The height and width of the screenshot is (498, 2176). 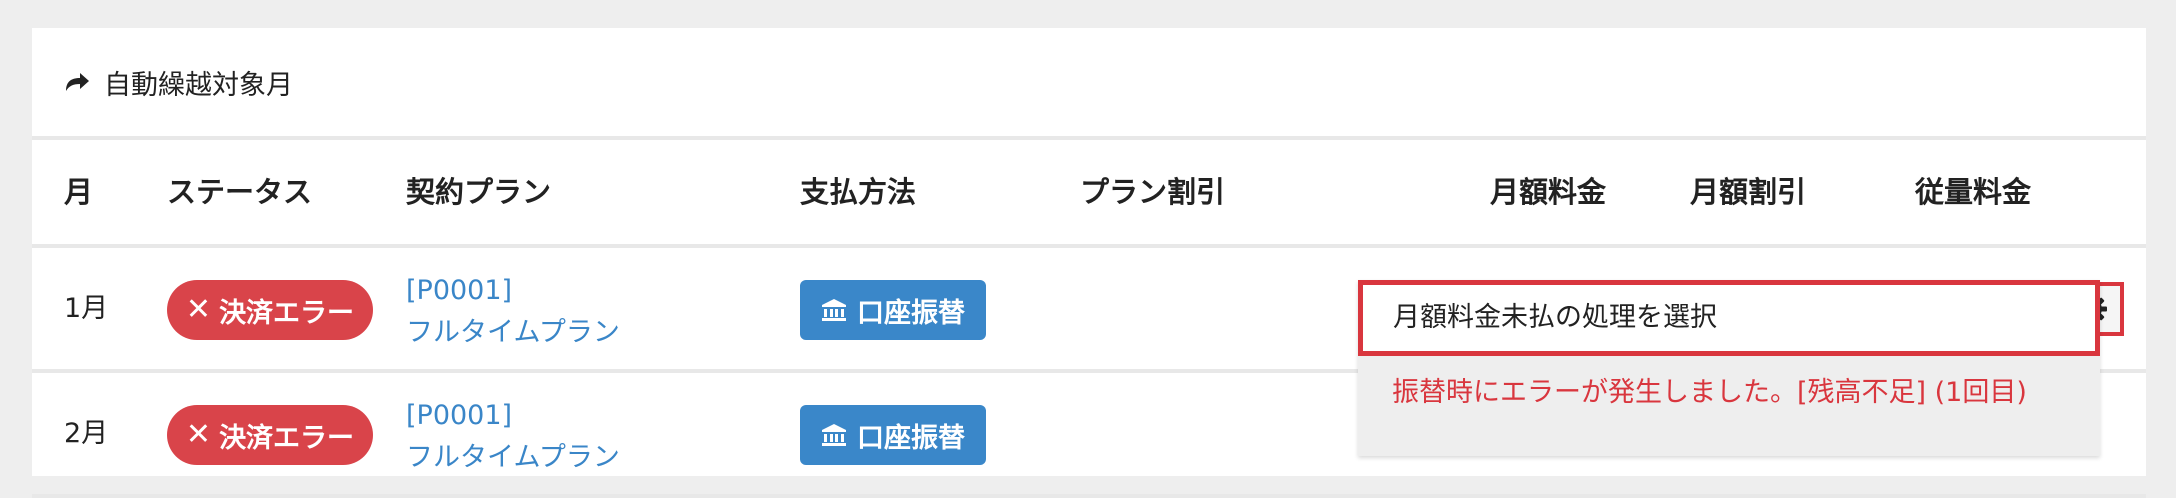 What do you see at coordinates (198, 85) in the screenshot?
I see `panel-title-text: 自動繰越対象月` at bounding box center [198, 85].